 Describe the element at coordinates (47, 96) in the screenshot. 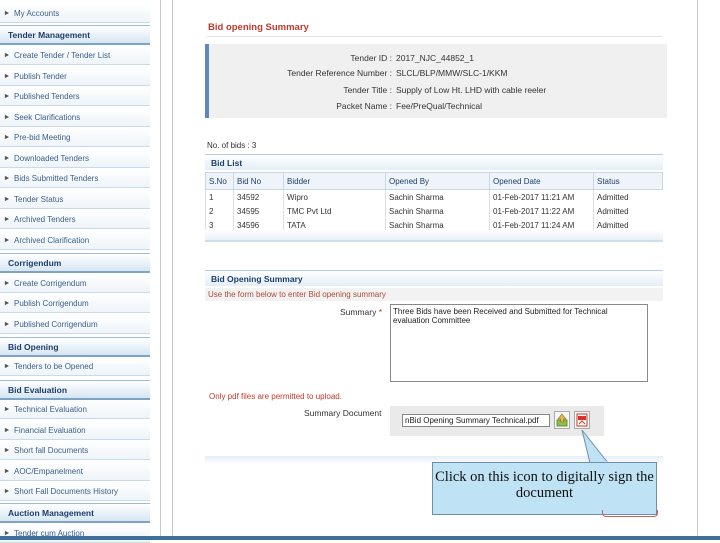

I see `sidebar-item-label: Published Tenders` at that location.